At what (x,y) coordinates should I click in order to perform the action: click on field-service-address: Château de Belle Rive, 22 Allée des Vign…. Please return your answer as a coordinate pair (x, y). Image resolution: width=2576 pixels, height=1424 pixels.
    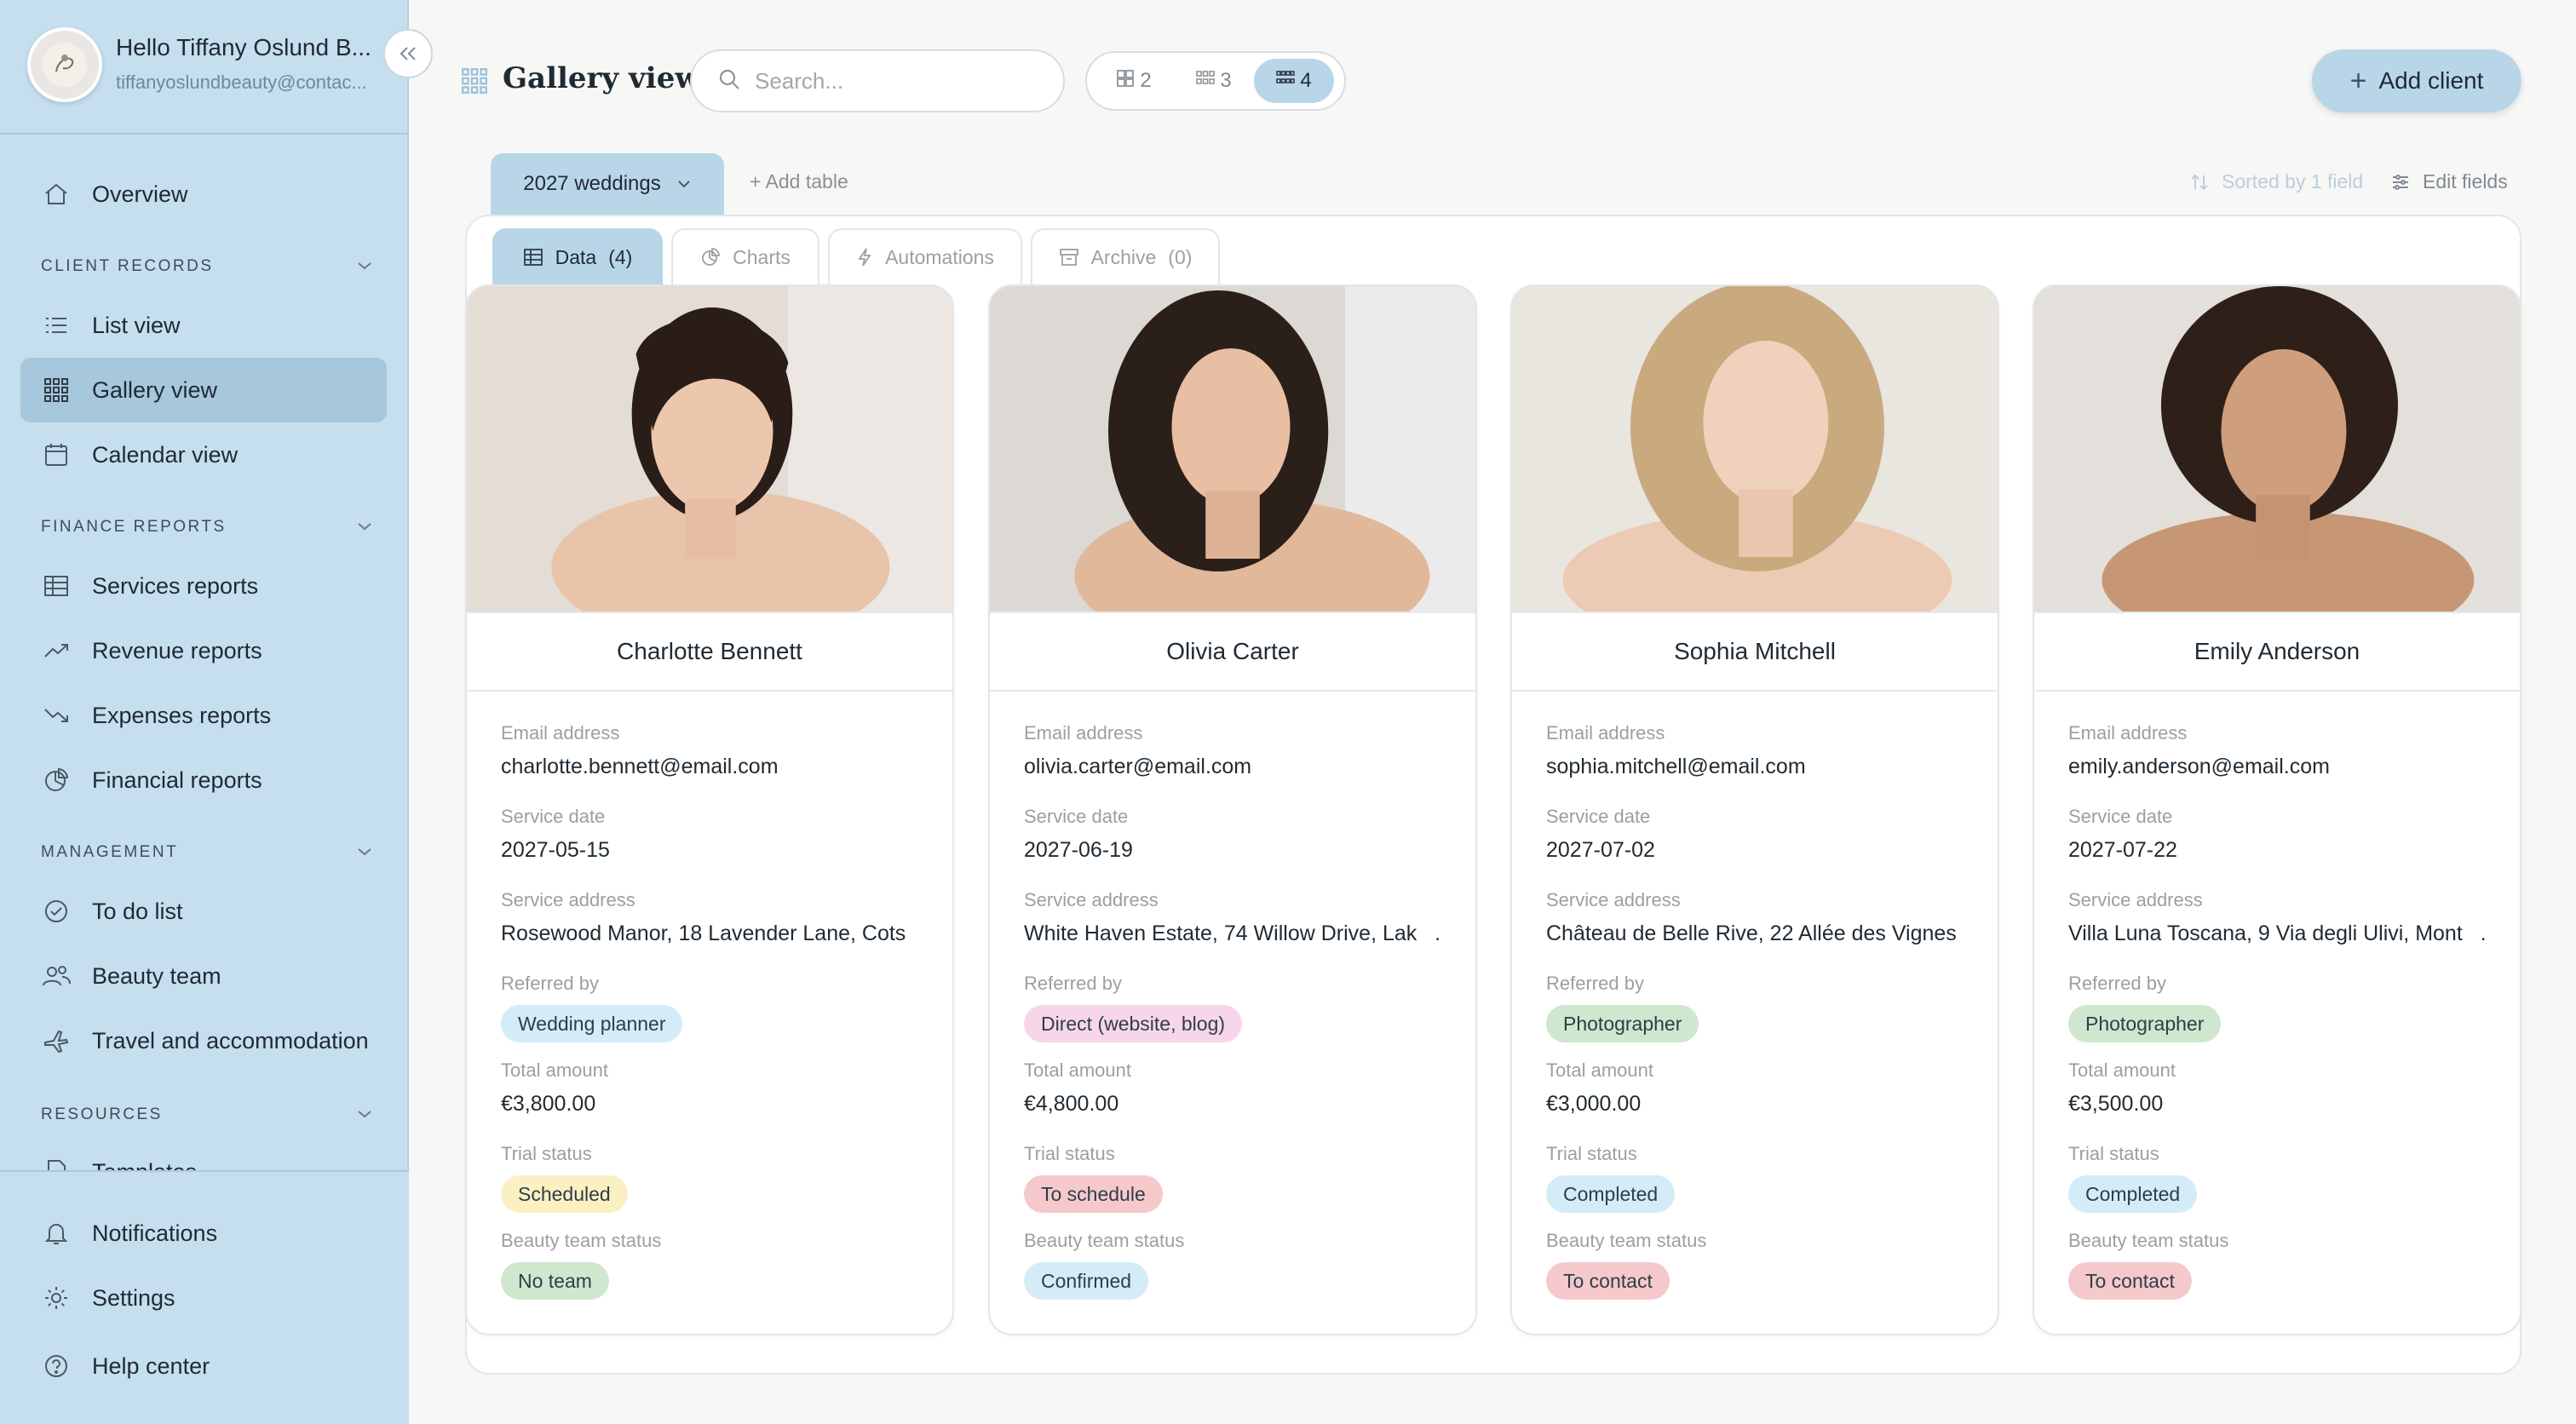
    Looking at the image, I should click on (1755, 937).